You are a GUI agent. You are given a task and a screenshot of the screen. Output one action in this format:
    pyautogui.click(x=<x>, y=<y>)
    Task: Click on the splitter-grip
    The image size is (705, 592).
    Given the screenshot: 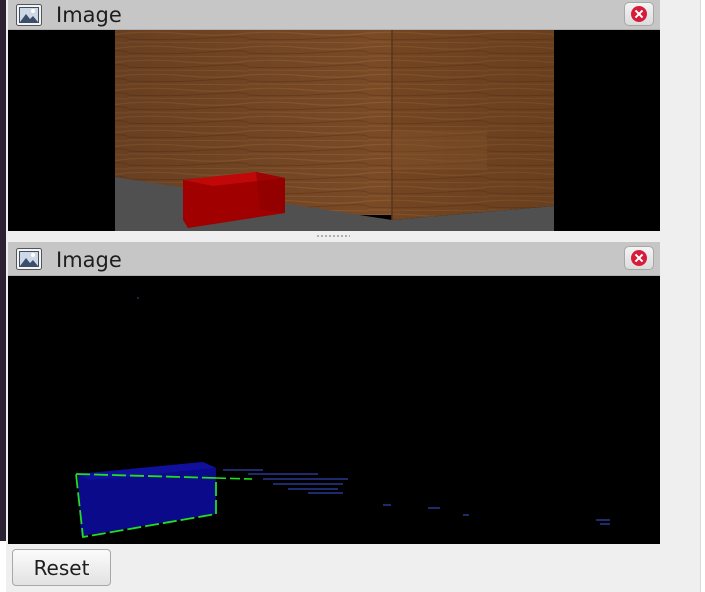 What is the action you would take?
    pyautogui.click(x=333, y=236)
    